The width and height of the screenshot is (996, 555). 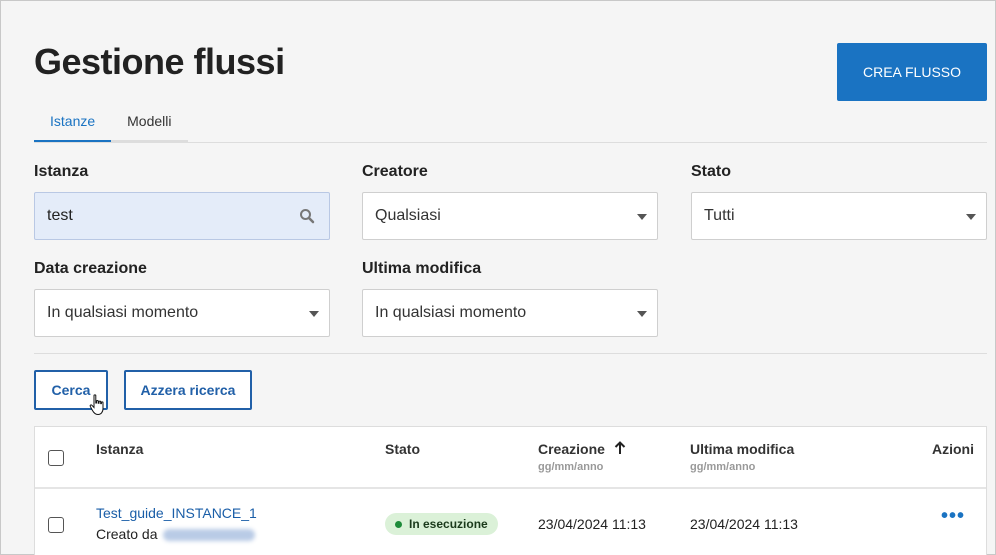 What do you see at coordinates (127, 534) in the screenshot?
I see `created-by-prefix: Creato da` at bounding box center [127, 534].